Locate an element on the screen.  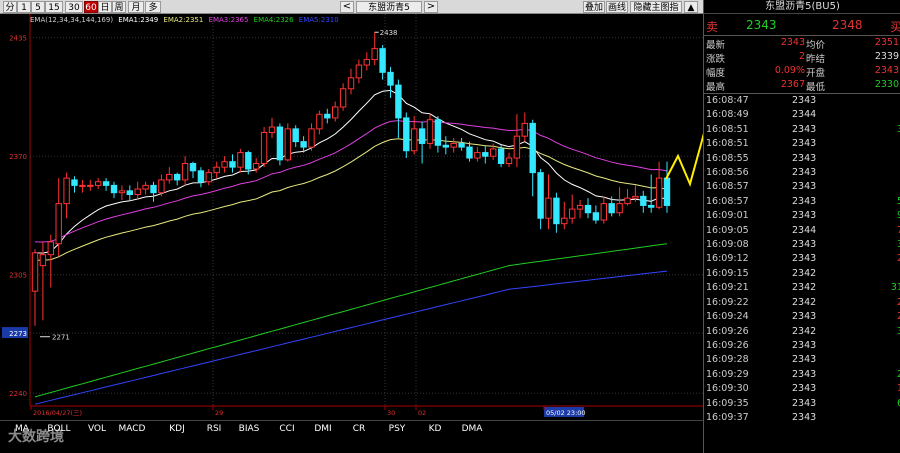
period-button-7: 周 is located at coordinates (119, 7).